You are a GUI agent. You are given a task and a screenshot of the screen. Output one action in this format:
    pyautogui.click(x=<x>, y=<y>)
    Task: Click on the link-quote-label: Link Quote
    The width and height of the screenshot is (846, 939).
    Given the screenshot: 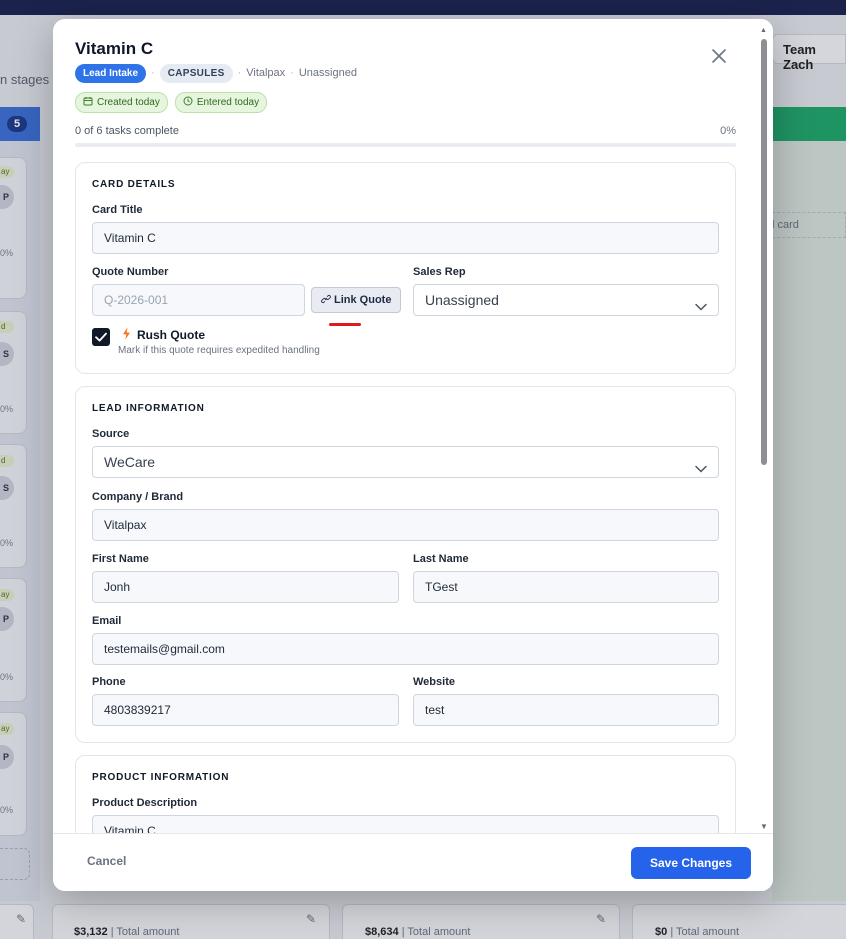 What is the action you would take?
    pyautogui.click(x=363, y=300)
    